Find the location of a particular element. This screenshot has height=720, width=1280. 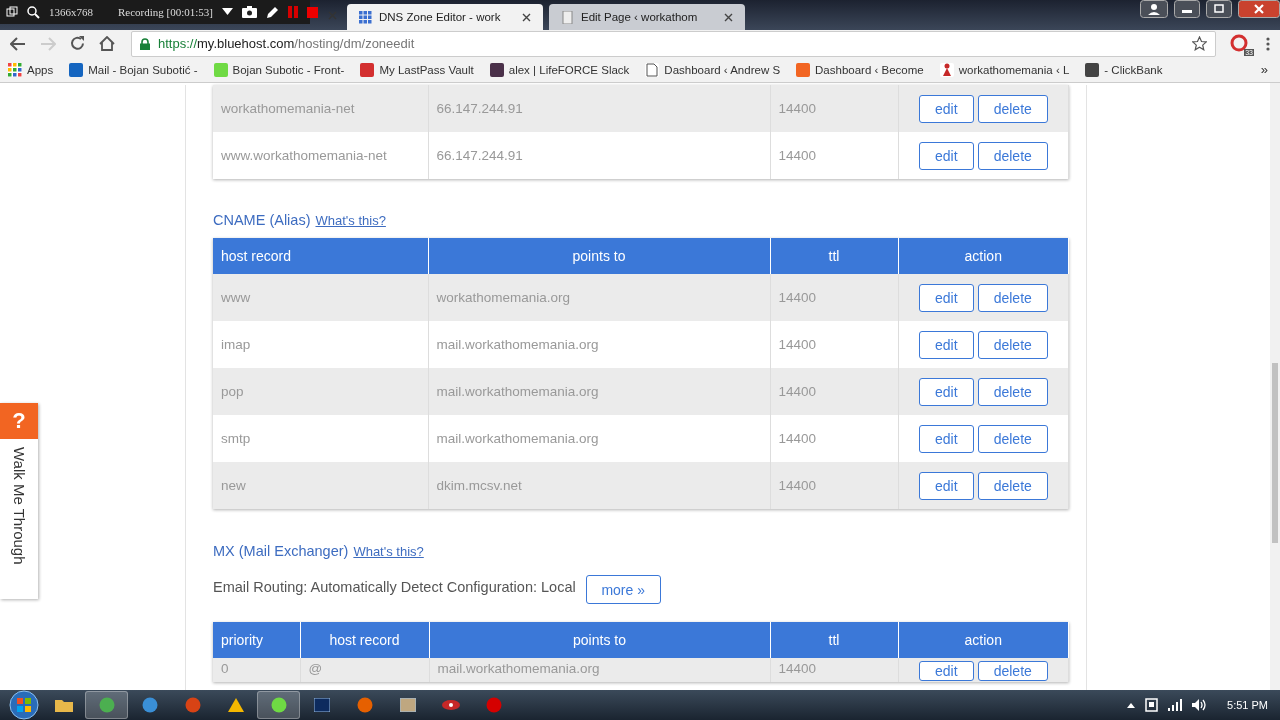

bookmark-item: Apps is located at coordinates (31, 69).